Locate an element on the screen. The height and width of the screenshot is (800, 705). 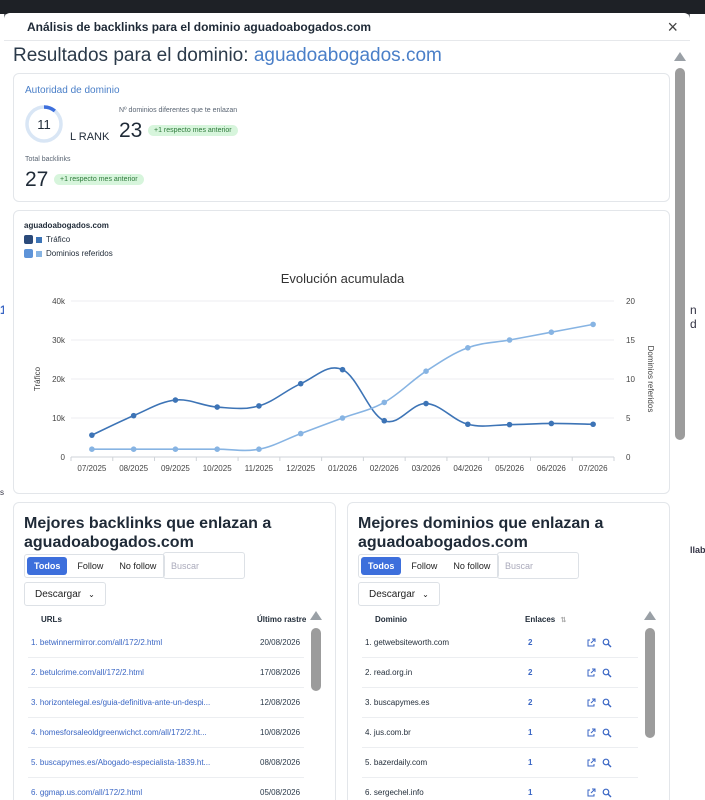
legend-domains: Dominios referidos is located at coordinates (68, 254).